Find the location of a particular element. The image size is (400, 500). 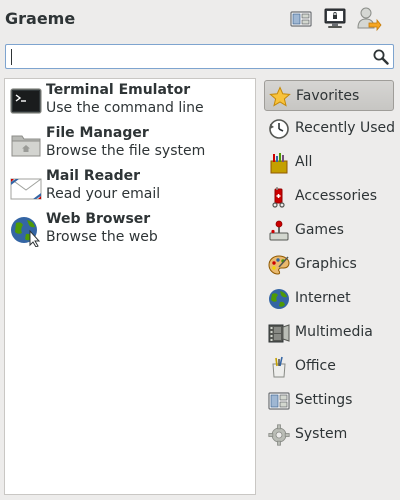

star-icon is located at coordinates (280, 97).